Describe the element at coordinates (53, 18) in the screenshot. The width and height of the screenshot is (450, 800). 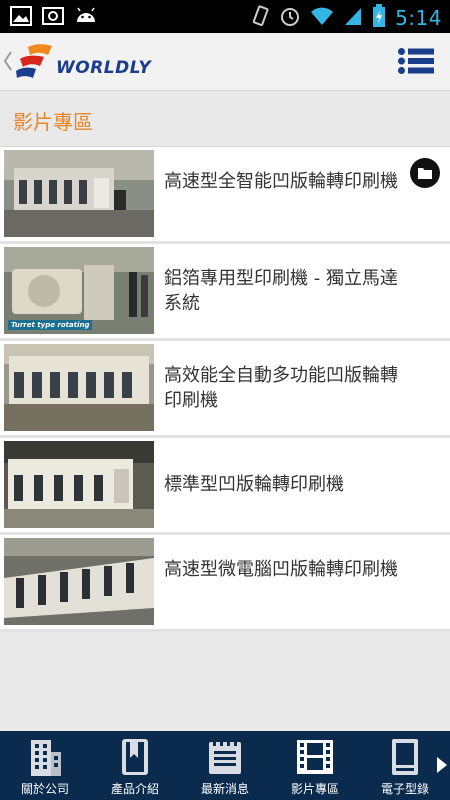
I see `screenshot-icon` at that location.